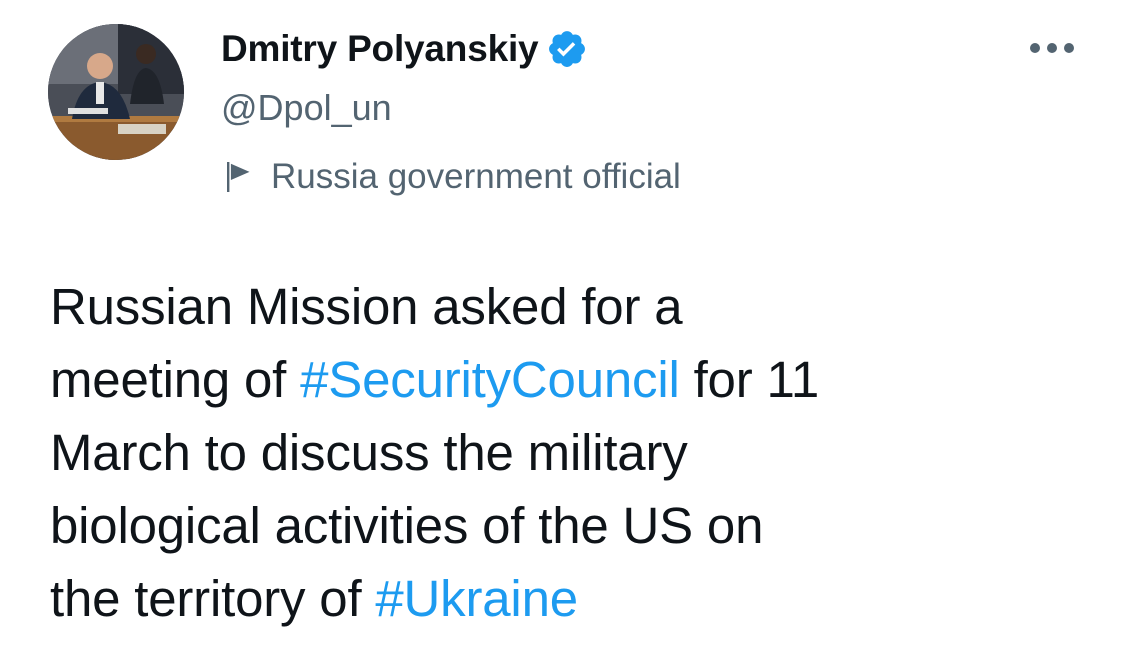  I want to click on author-display-name: Dmitry Polyanskiy, so click(380, 49).